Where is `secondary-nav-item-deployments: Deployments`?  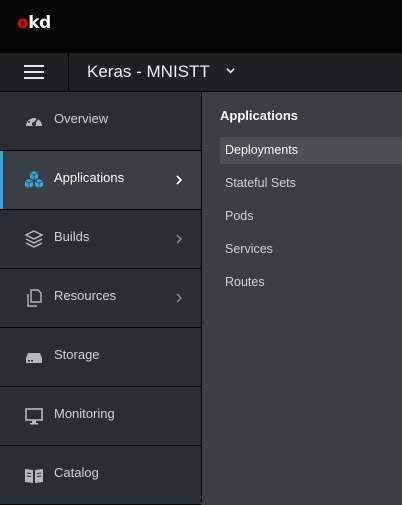
secondary-nav-item-deployments: Deployments is located at coordinates (311, 150).